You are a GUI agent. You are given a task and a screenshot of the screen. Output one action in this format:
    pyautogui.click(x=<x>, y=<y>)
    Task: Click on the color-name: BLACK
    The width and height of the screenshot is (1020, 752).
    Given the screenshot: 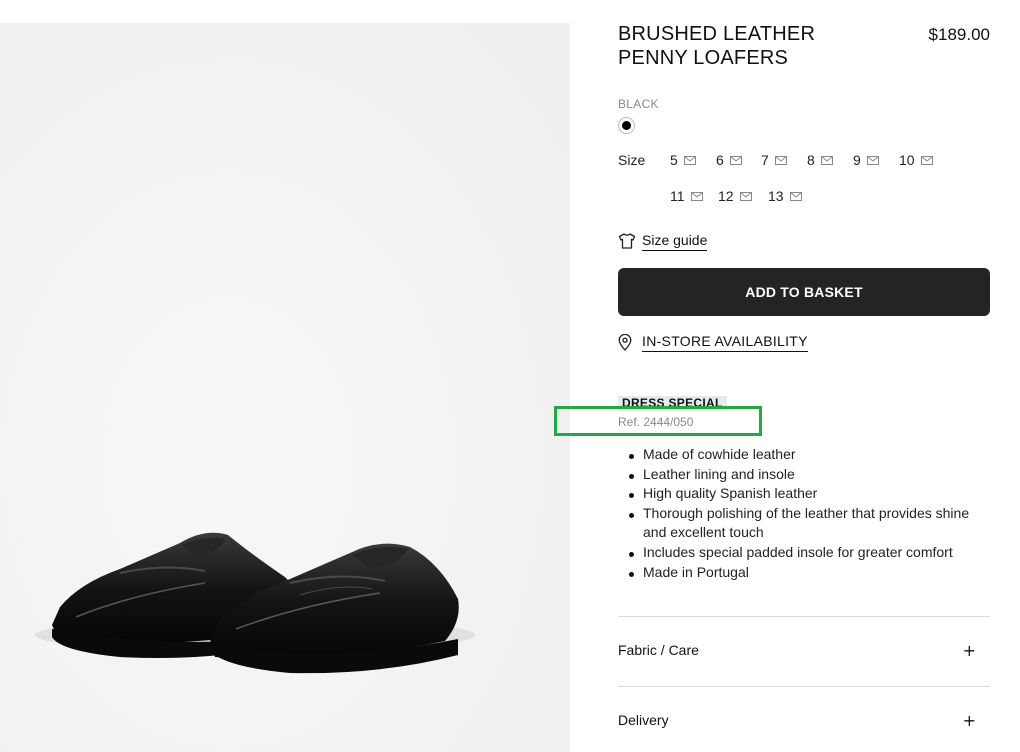 What is the action you would take?
    pyautogui.click(x=638, y=104)
    